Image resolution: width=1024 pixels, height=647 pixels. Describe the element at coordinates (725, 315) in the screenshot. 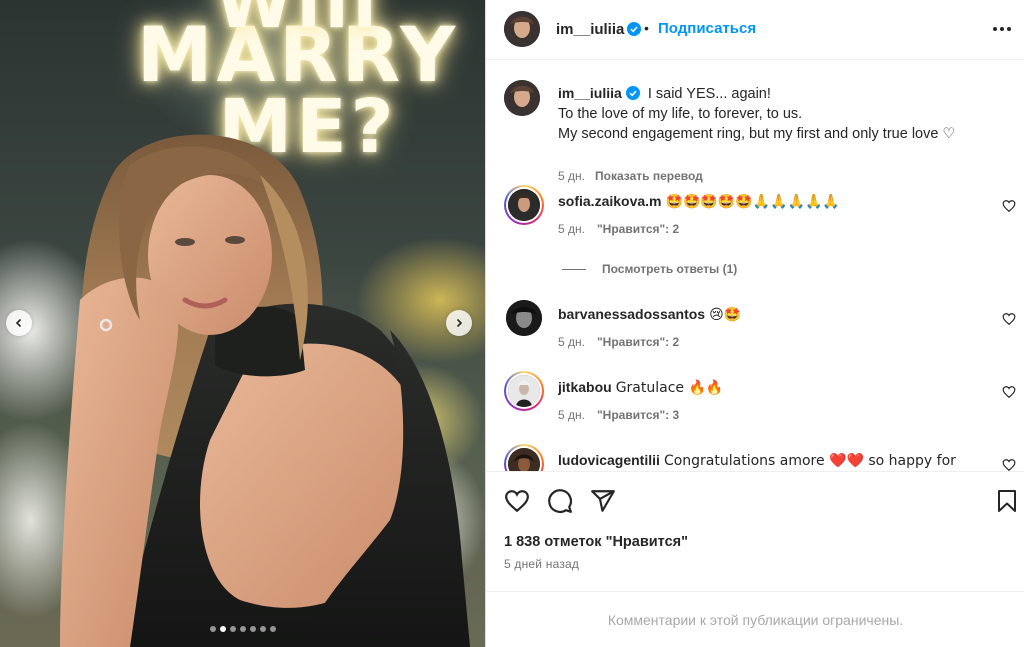

I see `comment-body: 😢🤩` at that location.